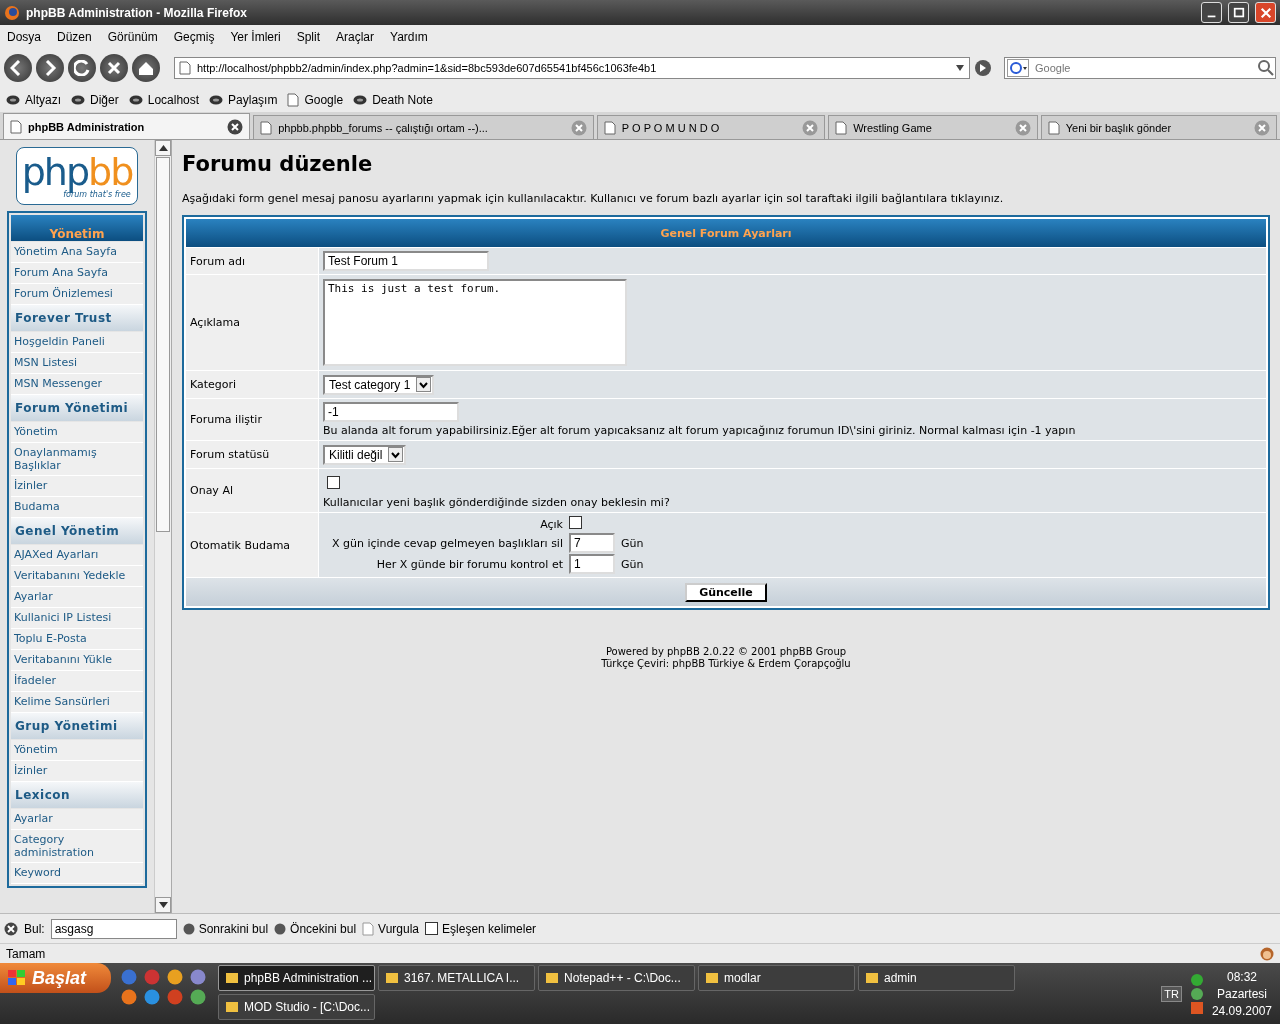 The height and width of the screenshot is (1024, 1280). Describe the element at coordinates (497, 502) in the screenshot. I see `hint-text: Kullanıcılar yeni başlık gönderdiğinde sizden onay beklesin mi?` at that location.